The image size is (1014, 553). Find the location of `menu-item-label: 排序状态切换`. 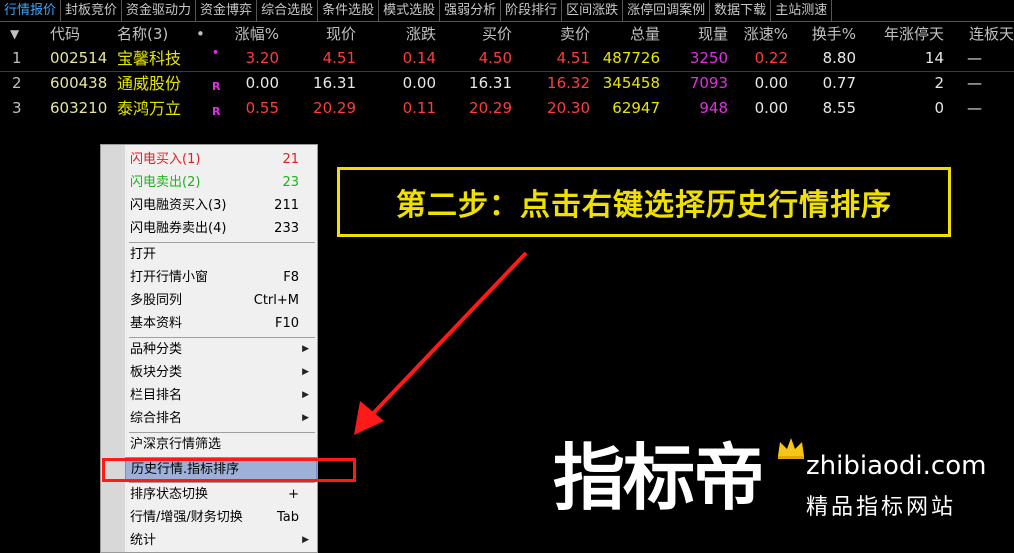

menu-item-label: 排序状态切换 is located at coordinates (169, 494).